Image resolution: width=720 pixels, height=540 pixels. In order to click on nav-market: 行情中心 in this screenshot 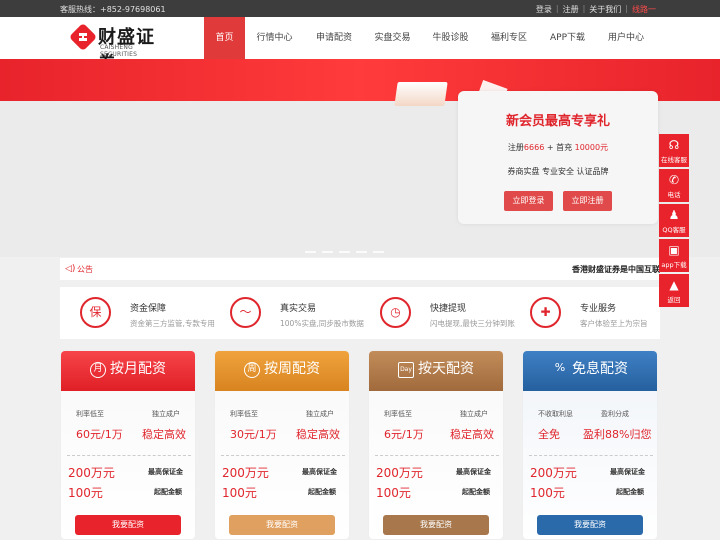, I will do `click(274, 38)`.